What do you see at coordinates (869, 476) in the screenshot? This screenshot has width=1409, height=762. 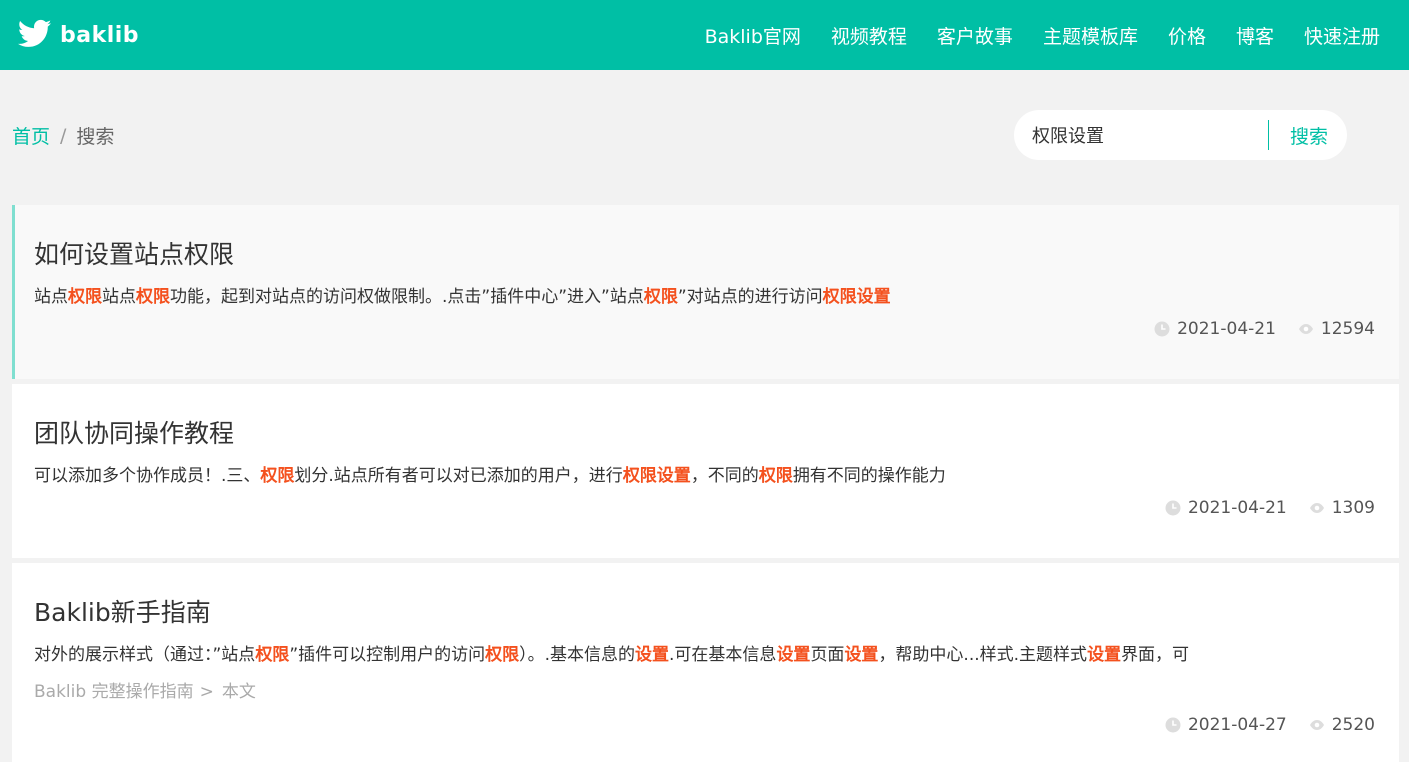 I see `snippet-text: 拥有不同的操作能力` at bounding box center [869, 476].